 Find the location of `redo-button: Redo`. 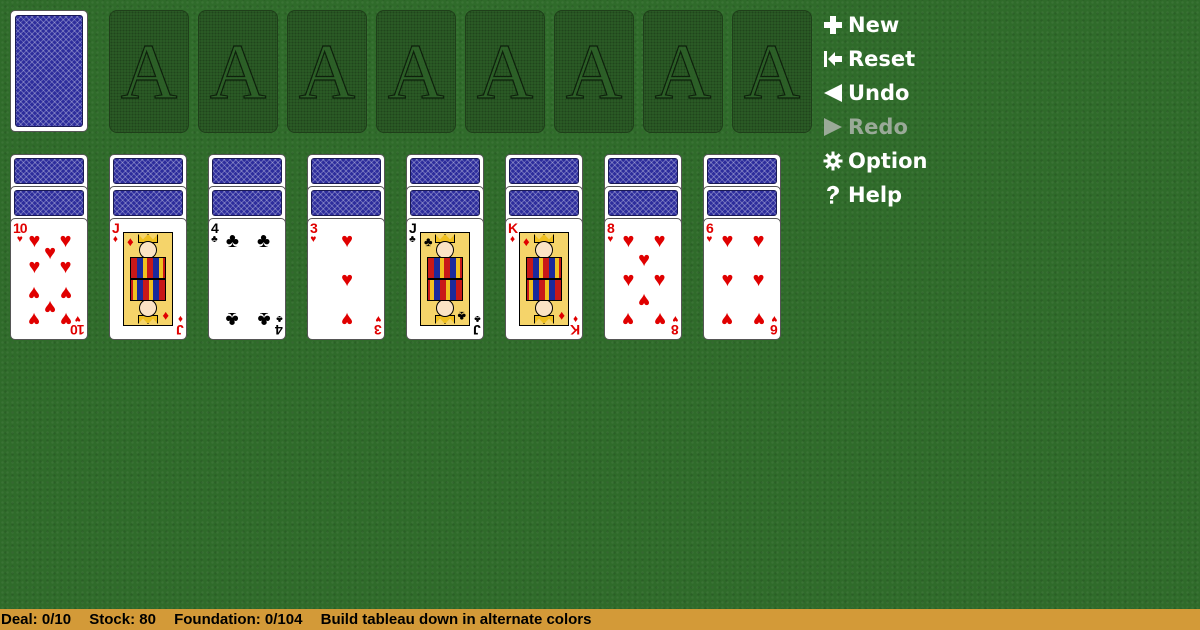

redo-button: Redo is located at coordinates (875, 127).